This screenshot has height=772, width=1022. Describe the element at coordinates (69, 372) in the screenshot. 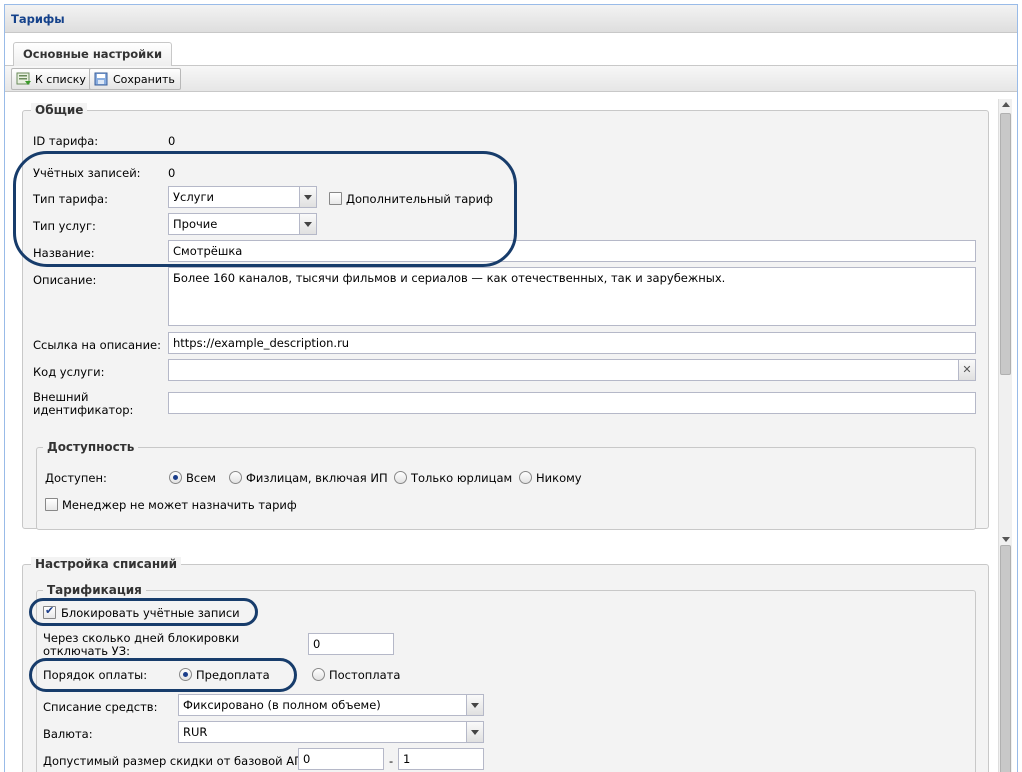

I see `service-code-label: Код услуги:` at that location.